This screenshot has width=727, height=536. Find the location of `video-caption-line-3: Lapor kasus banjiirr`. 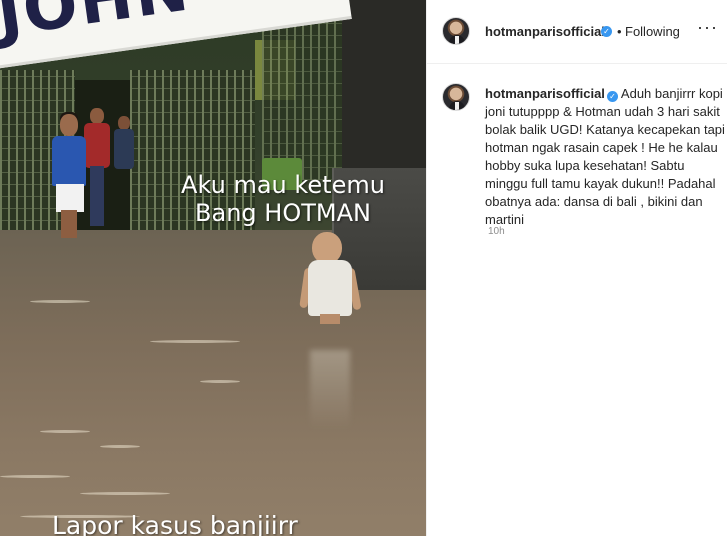

video-caption-line-3: Lapor kasus banjiirr is located at coordinates (175, 523).